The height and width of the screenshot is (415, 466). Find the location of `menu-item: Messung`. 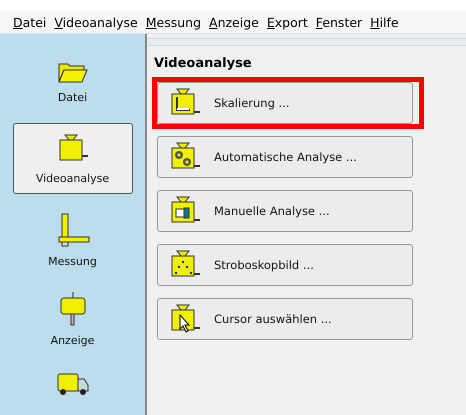

menu-item: Messung is located at coordinates (174, 22).